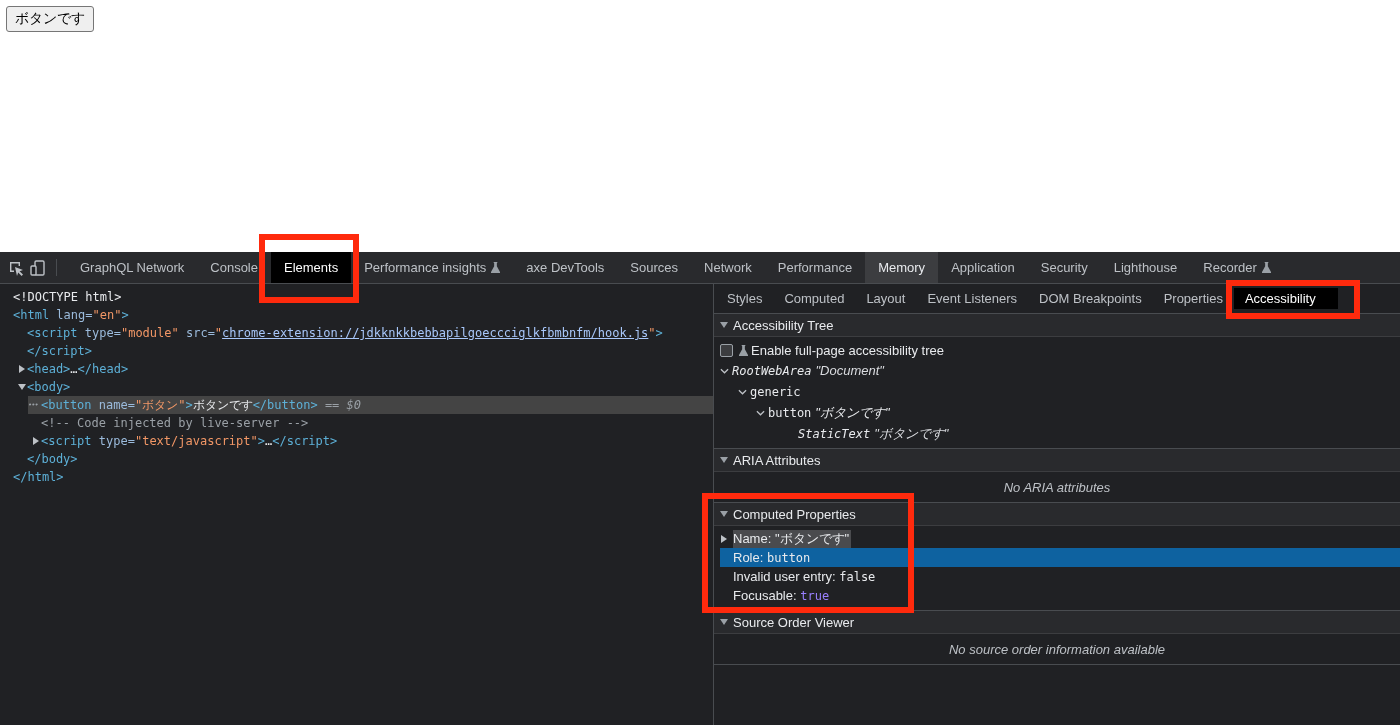  I want to click on inspect-element-icon, so click(16, 267).